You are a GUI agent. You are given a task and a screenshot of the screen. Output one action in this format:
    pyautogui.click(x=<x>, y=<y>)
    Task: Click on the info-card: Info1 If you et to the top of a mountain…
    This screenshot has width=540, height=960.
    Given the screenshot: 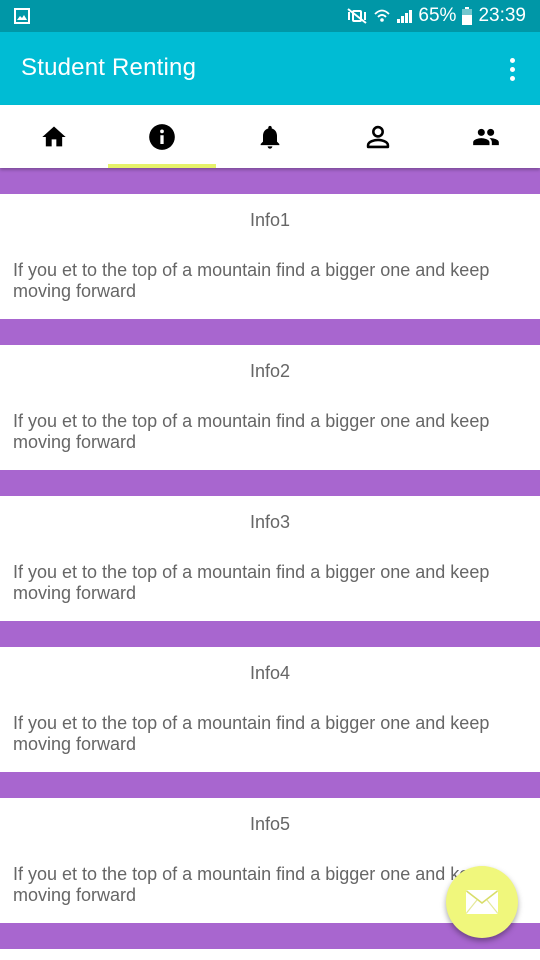 What is the action you would take?
    pyautogui.click(x=270, y=256)
    